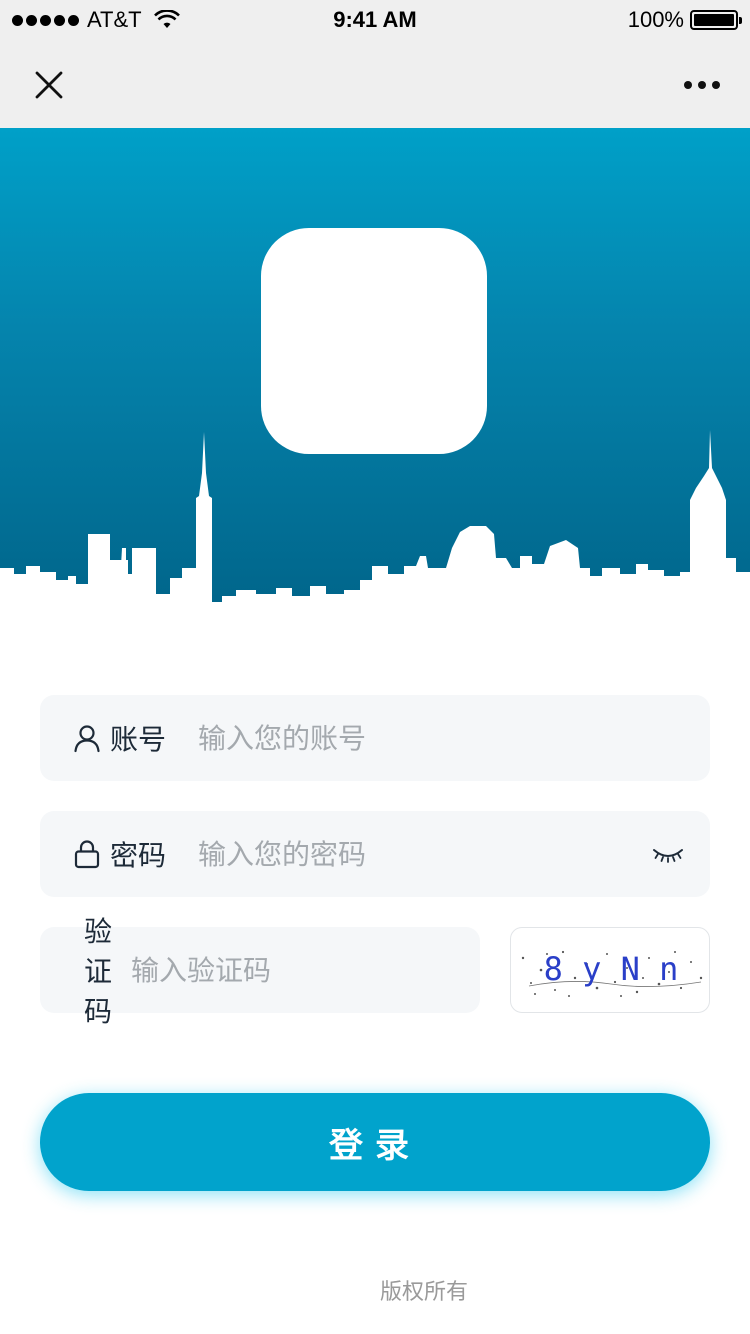  What do you see at coordinates (87, 854) in the screenshot?
I see `lock-icon` at bounding box center [87, 854].